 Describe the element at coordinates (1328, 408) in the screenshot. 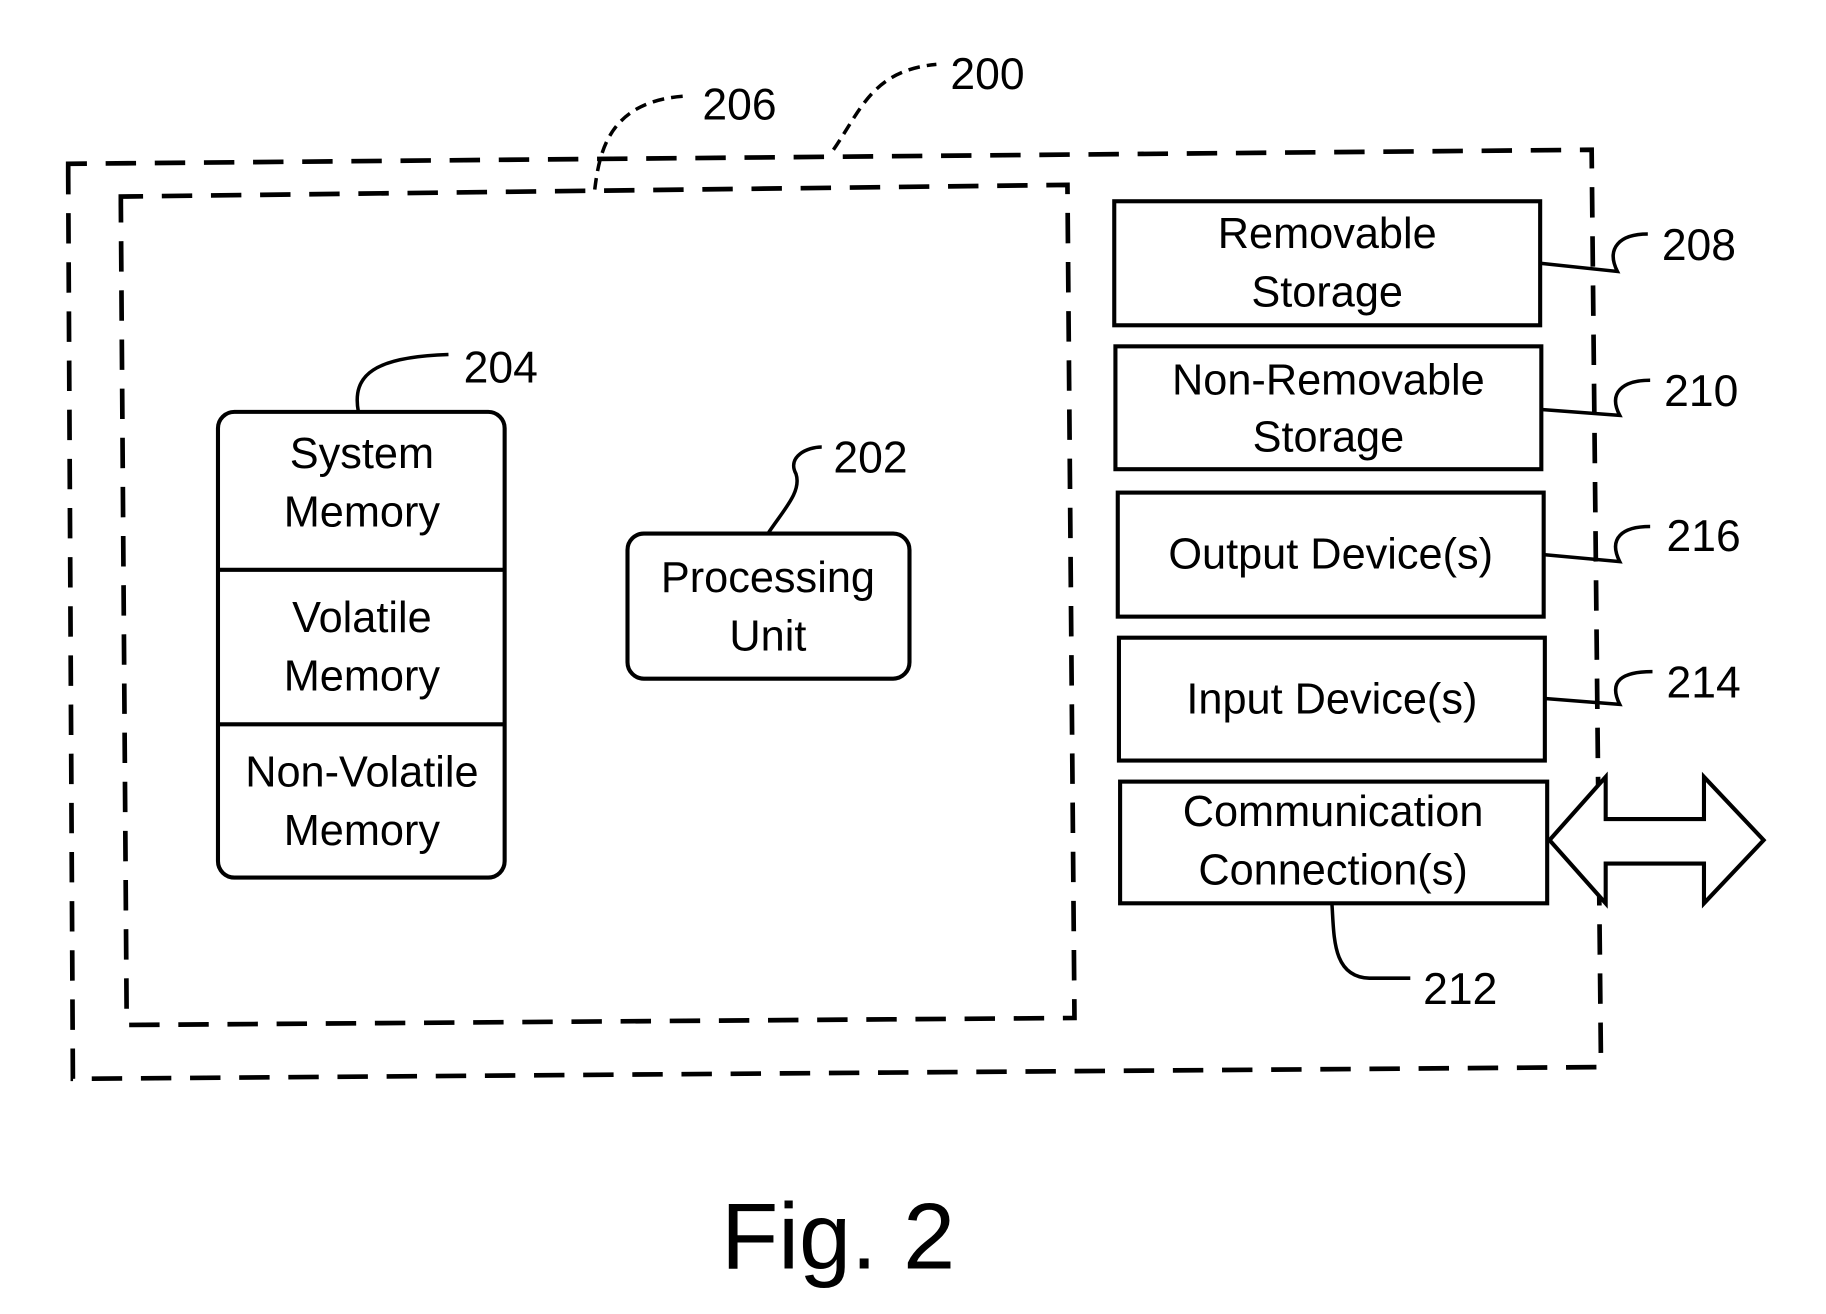

I see `non-removable-storage-block: Non-Removable Storage` at that location.